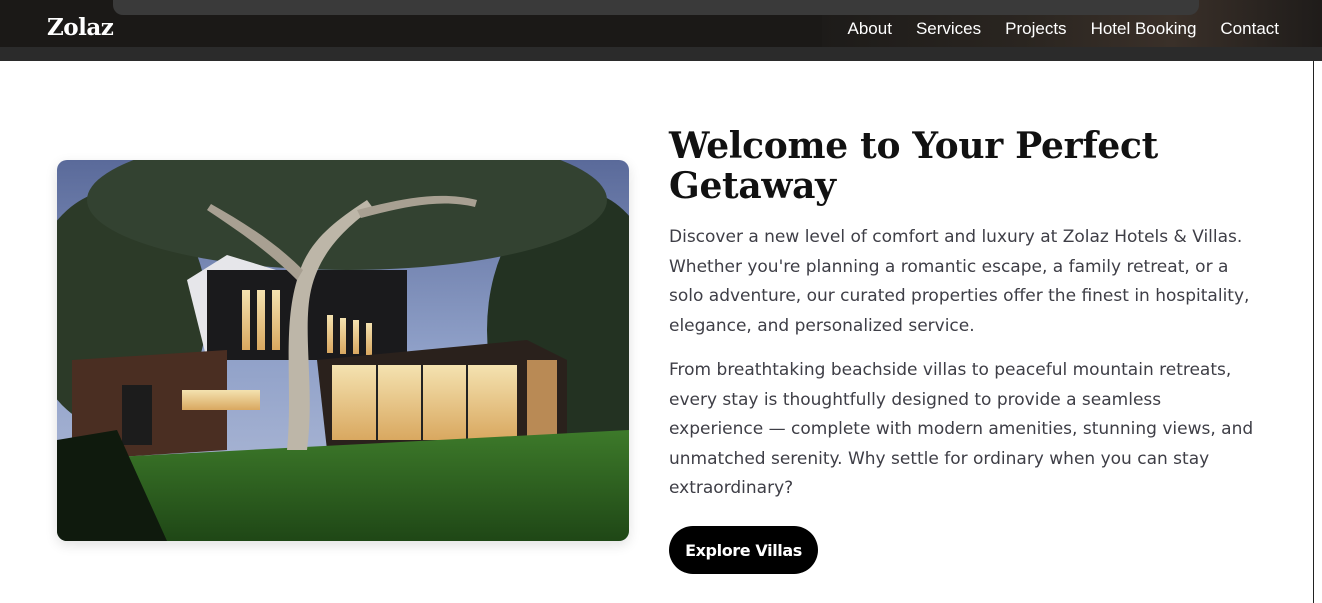 The height and width of the screenshot is (603, 1322). Describe the element at coordinates (656, 7) in the screenshot. I see `header-overlay-bar` at that location.